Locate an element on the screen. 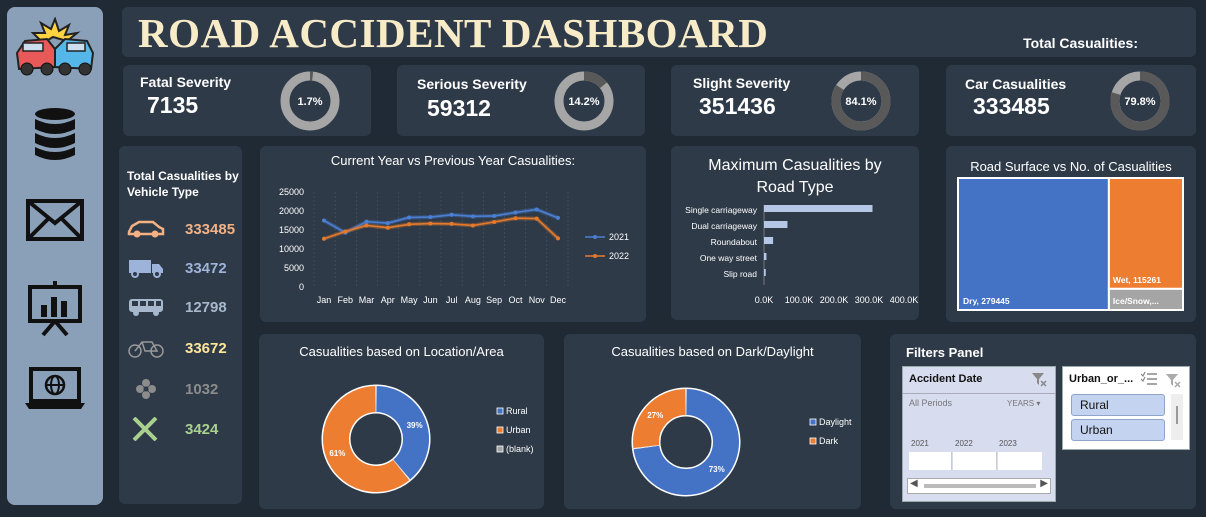 The image size is (1206, 517). kpi-value: 351436 is located at coordinates (737, 106).